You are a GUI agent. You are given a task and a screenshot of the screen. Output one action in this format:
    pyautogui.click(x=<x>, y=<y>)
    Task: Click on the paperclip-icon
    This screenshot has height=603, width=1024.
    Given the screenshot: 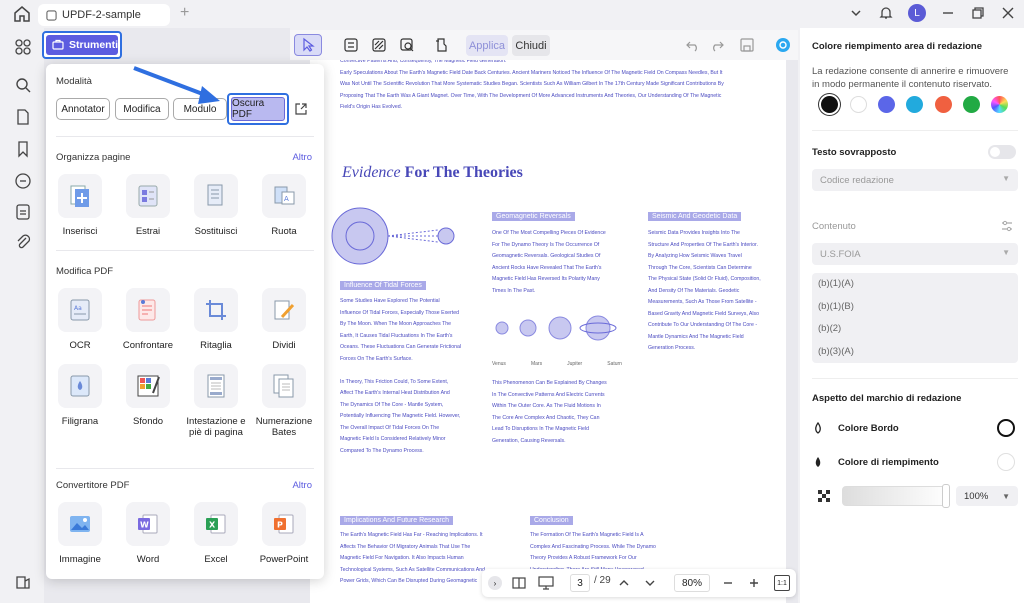 What is the action you would take?
    pyautogui.click(x=23, y=242)
    